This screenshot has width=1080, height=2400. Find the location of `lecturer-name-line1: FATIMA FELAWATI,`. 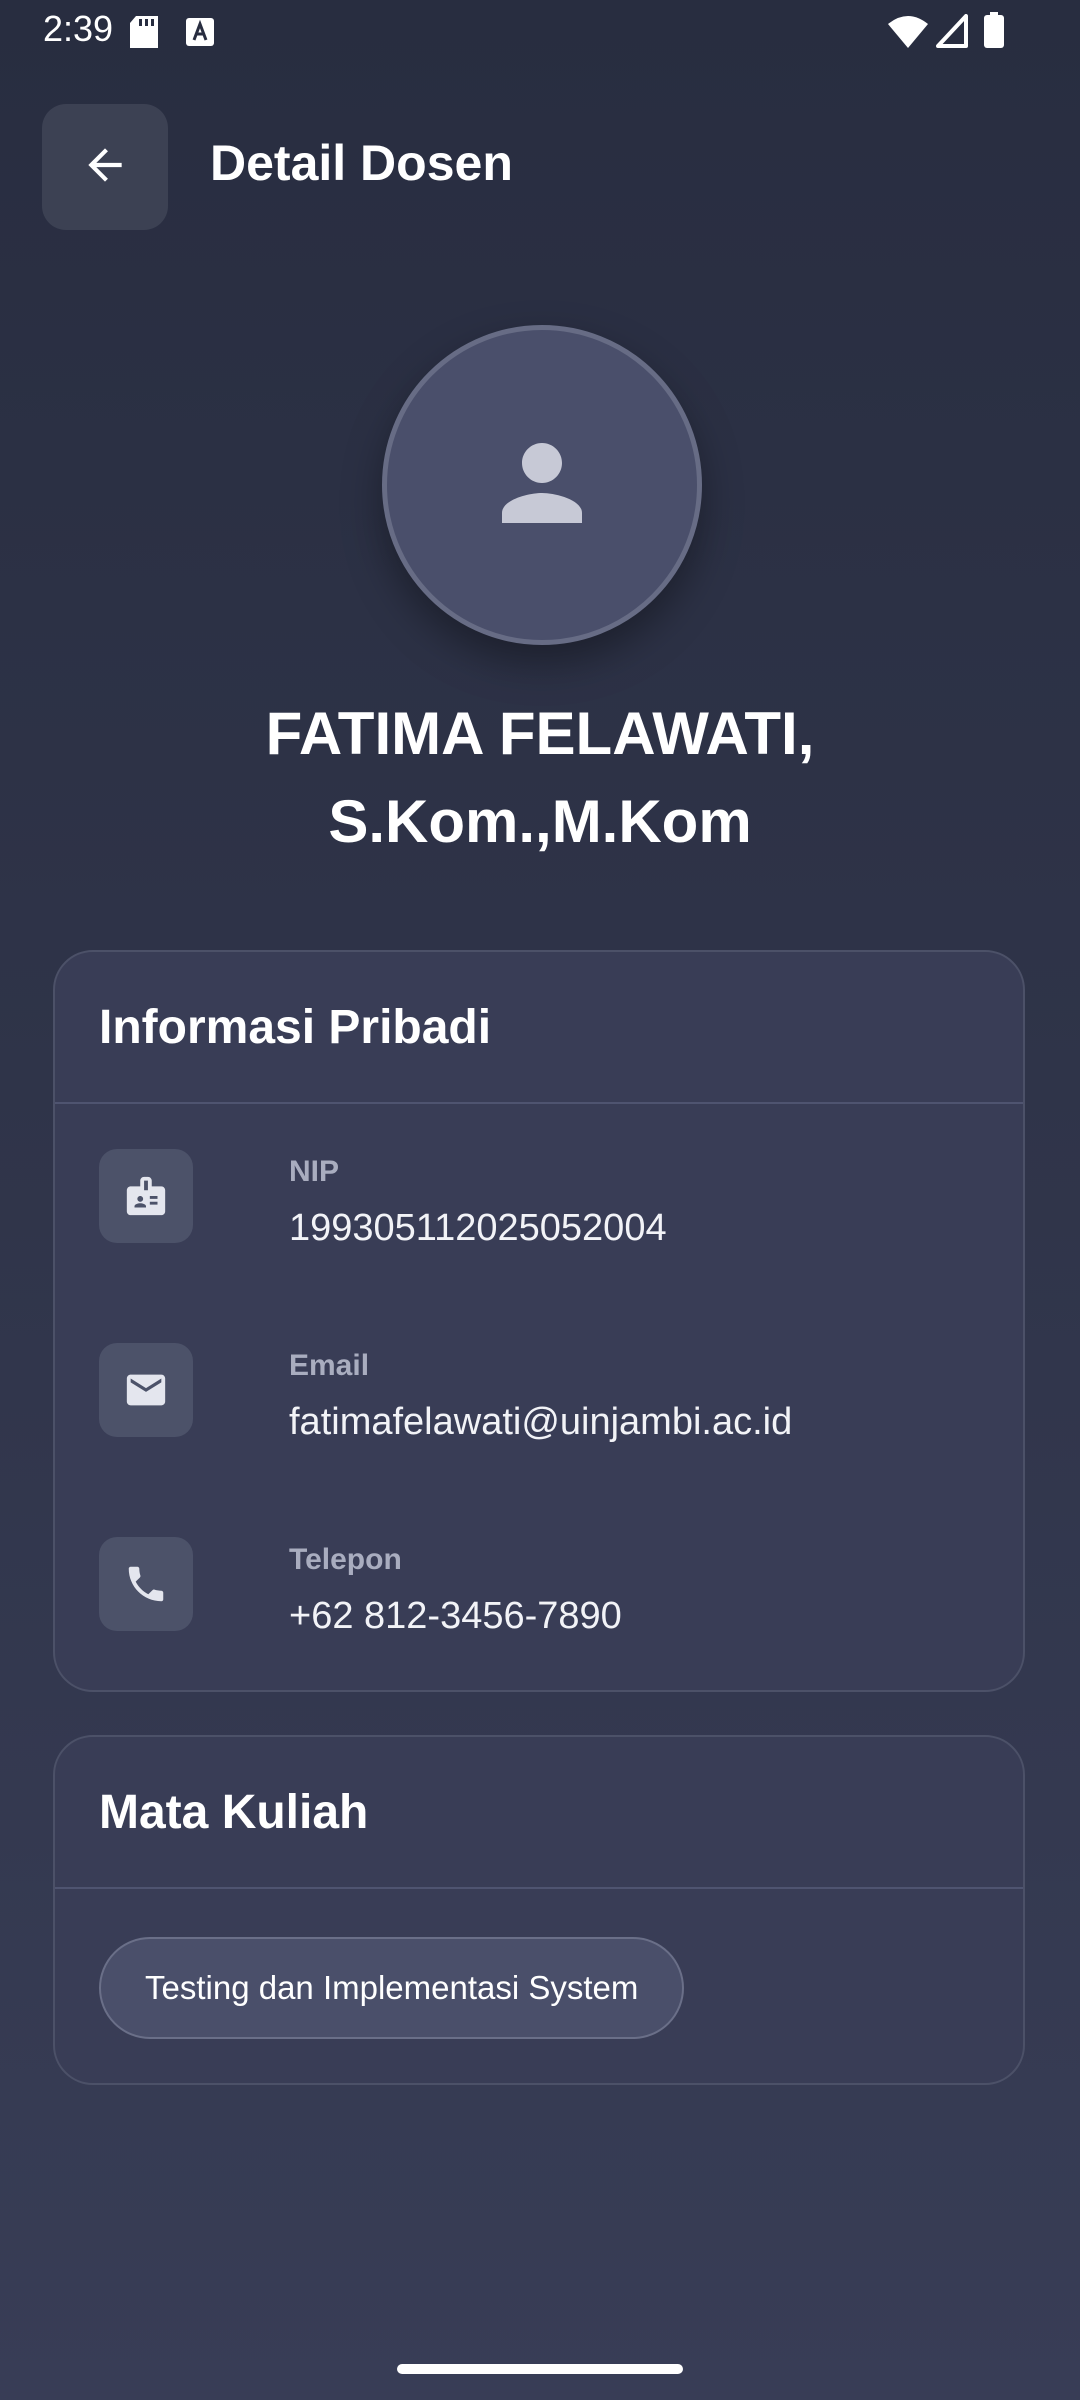

lecturer-name-line1: FATIMA FELAWATI, is located at coordinates (540, 733).